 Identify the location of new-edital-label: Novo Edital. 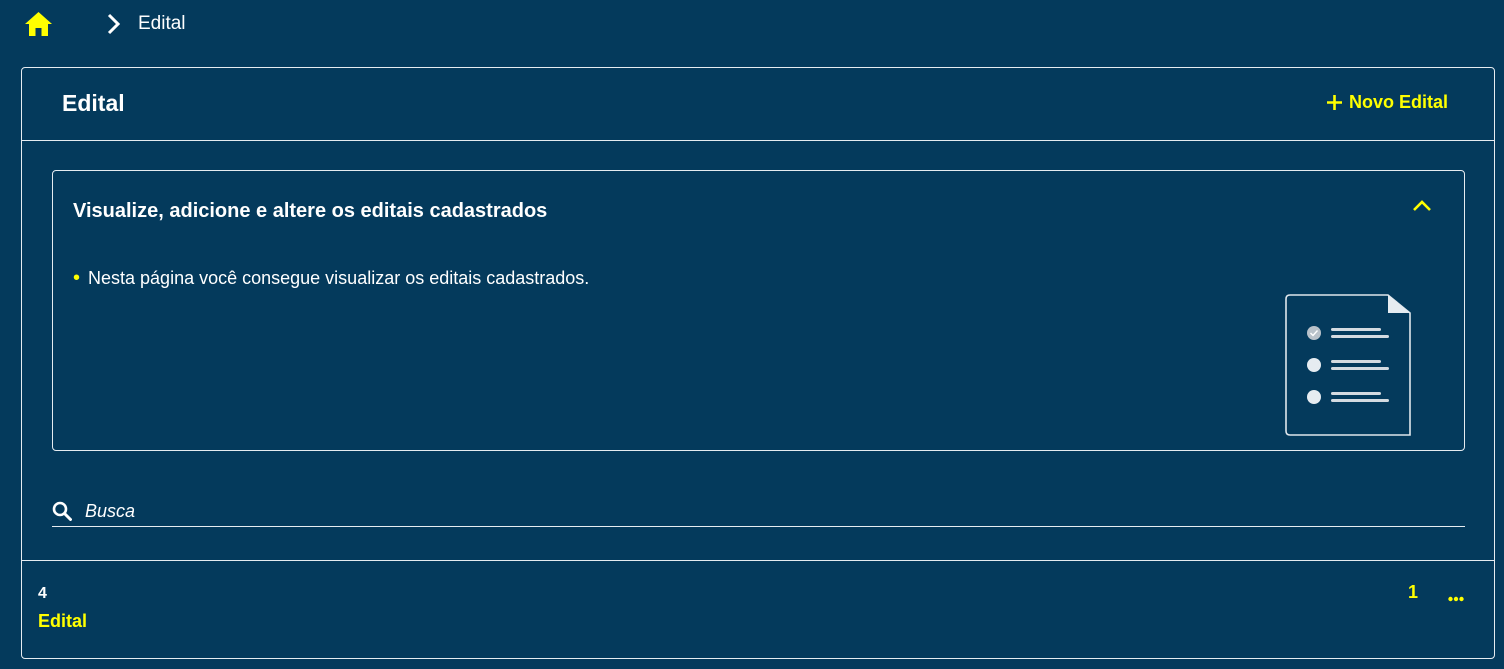
(1398, 102).